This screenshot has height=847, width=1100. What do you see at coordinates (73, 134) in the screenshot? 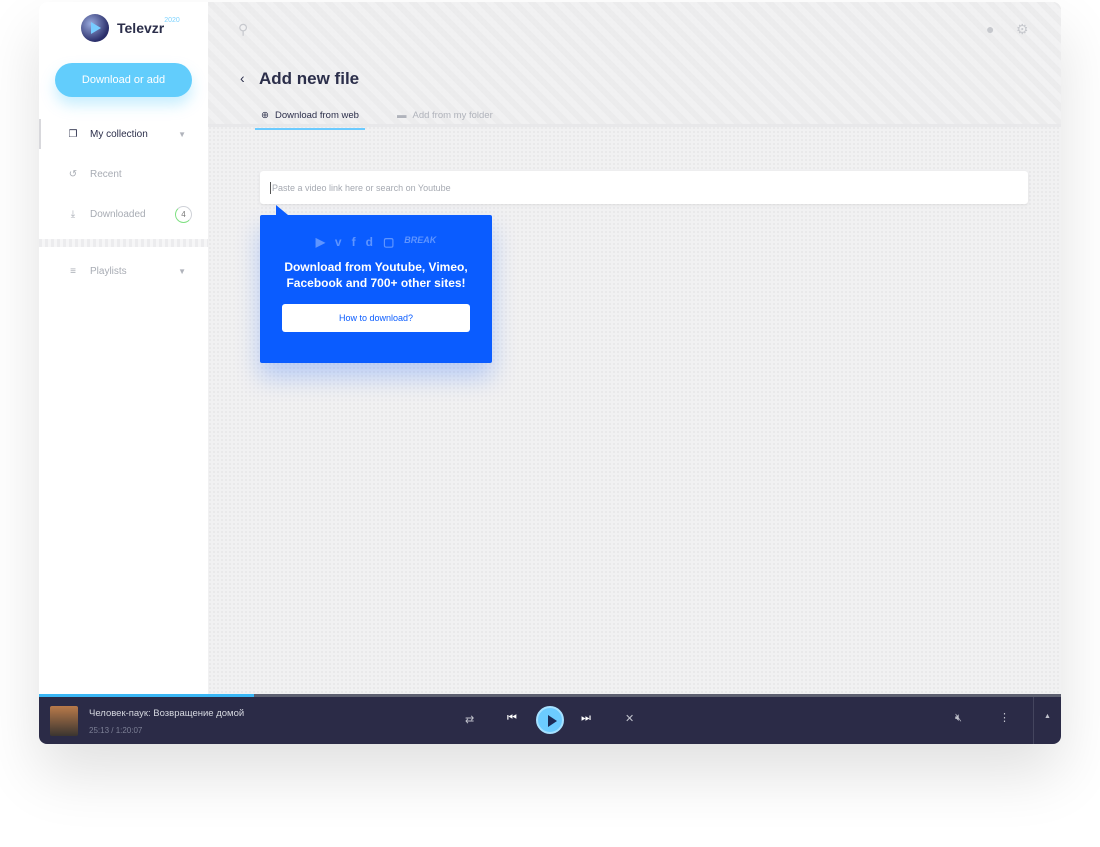
I see `collection-icon: ❐` at bounding box center [73, 134].